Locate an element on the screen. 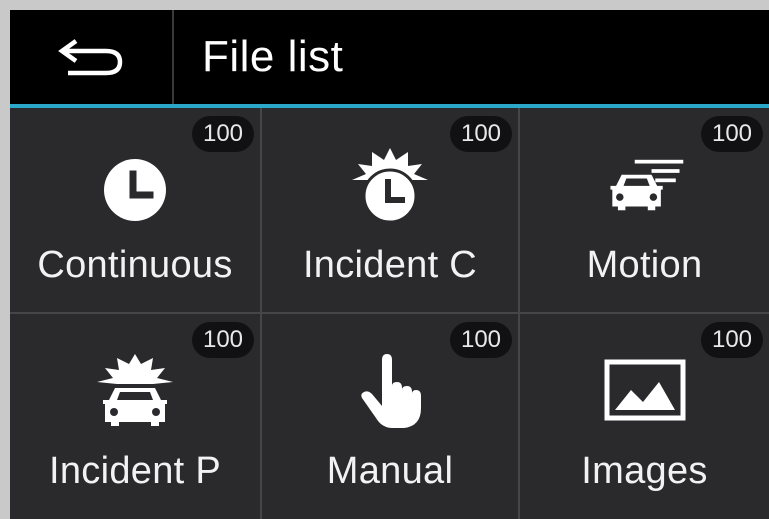 The height and width of the screenshot is (519, 769). tile-motion: 100 Motion is located at coordinates (644, 210).